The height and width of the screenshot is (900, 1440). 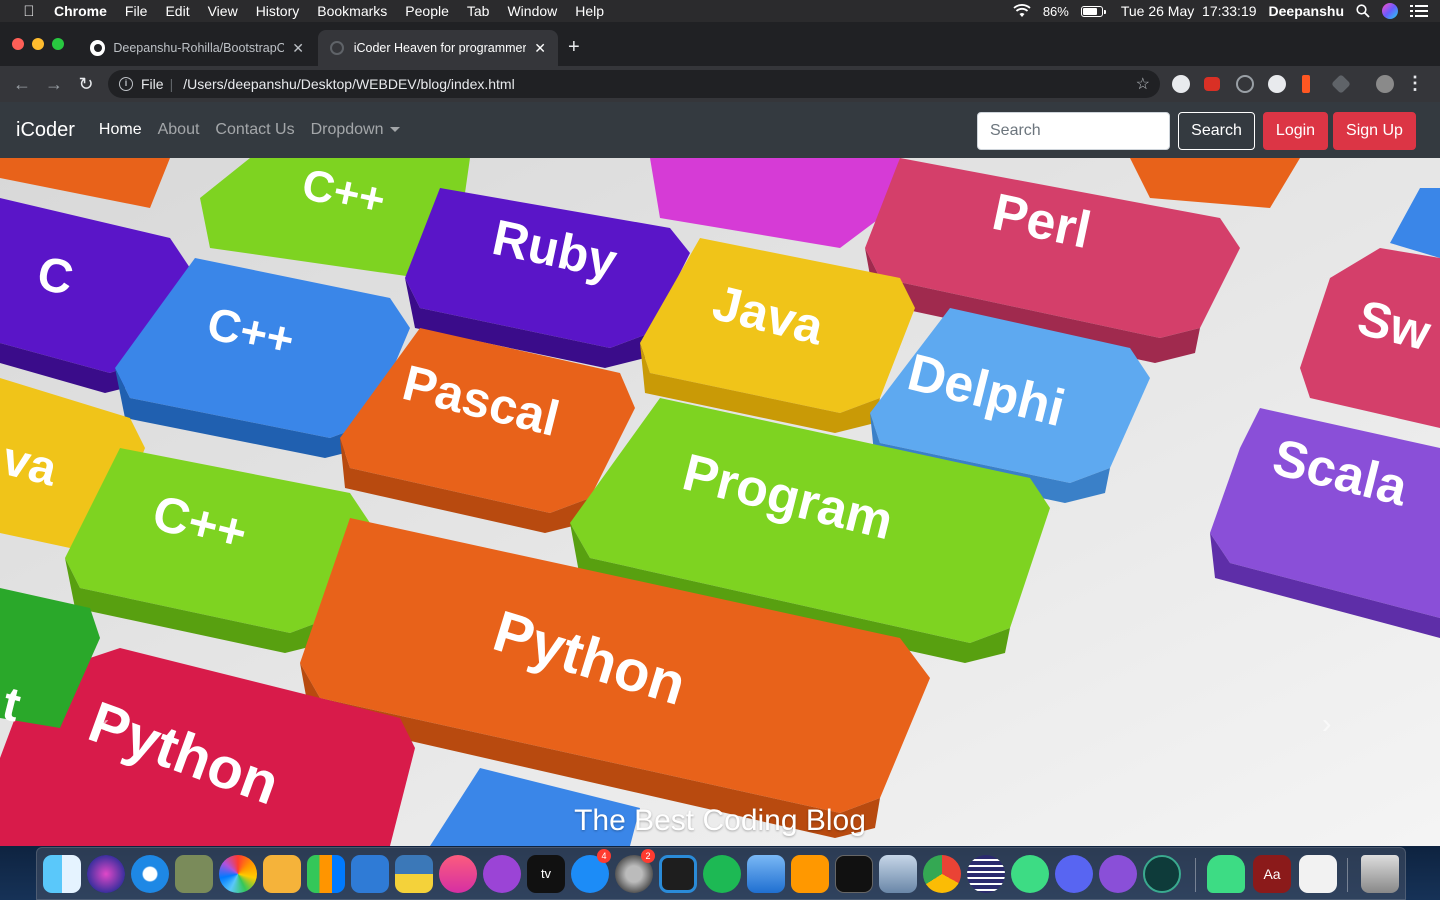 What do you see at coordinates (177, 11) in the screenshot?
I see `menu-edit: Edit` at bounding box center [177, 11].